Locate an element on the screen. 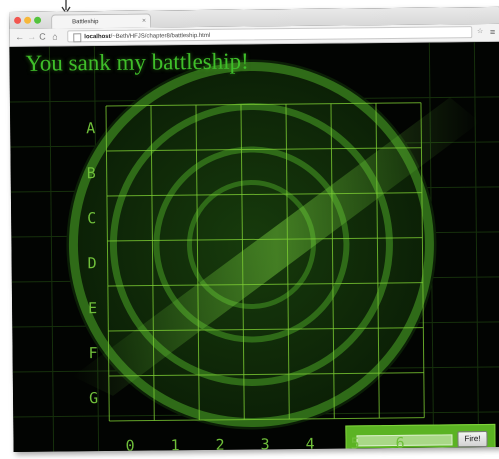 This screenshot has height=459, width=499. reload-icon: C is located at coordinates (42, 37).